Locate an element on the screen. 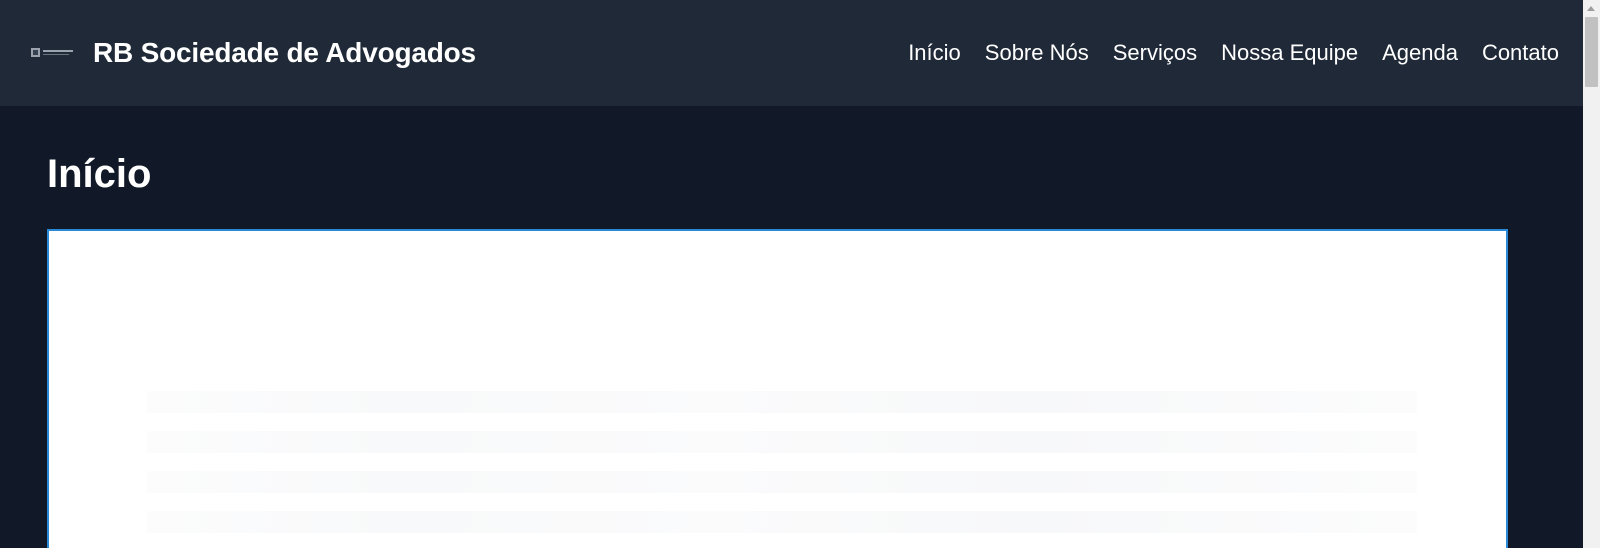 This screenshot has height=548, width=1600. page-scrollbar is located at coordinates (1591, 274).